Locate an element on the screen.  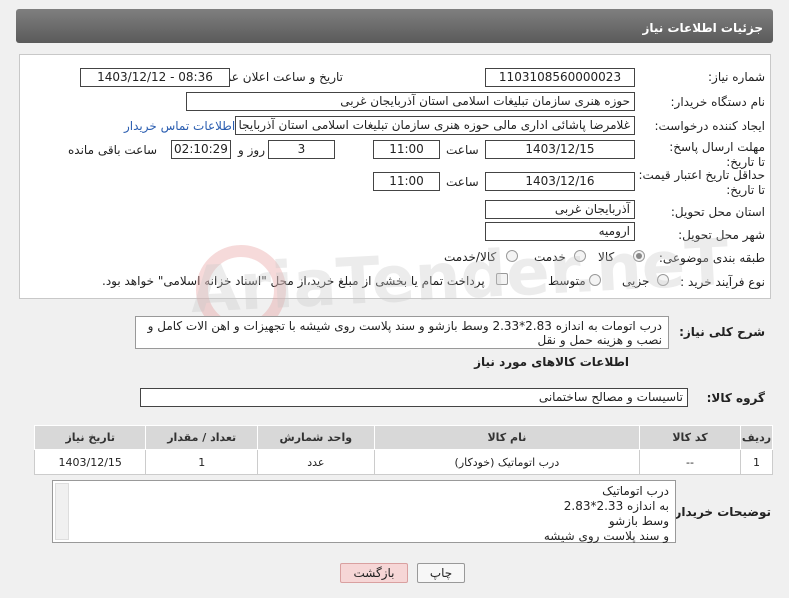
notes-line: به اندازه 2.33*2.83 is located at coordinates (616, 506).